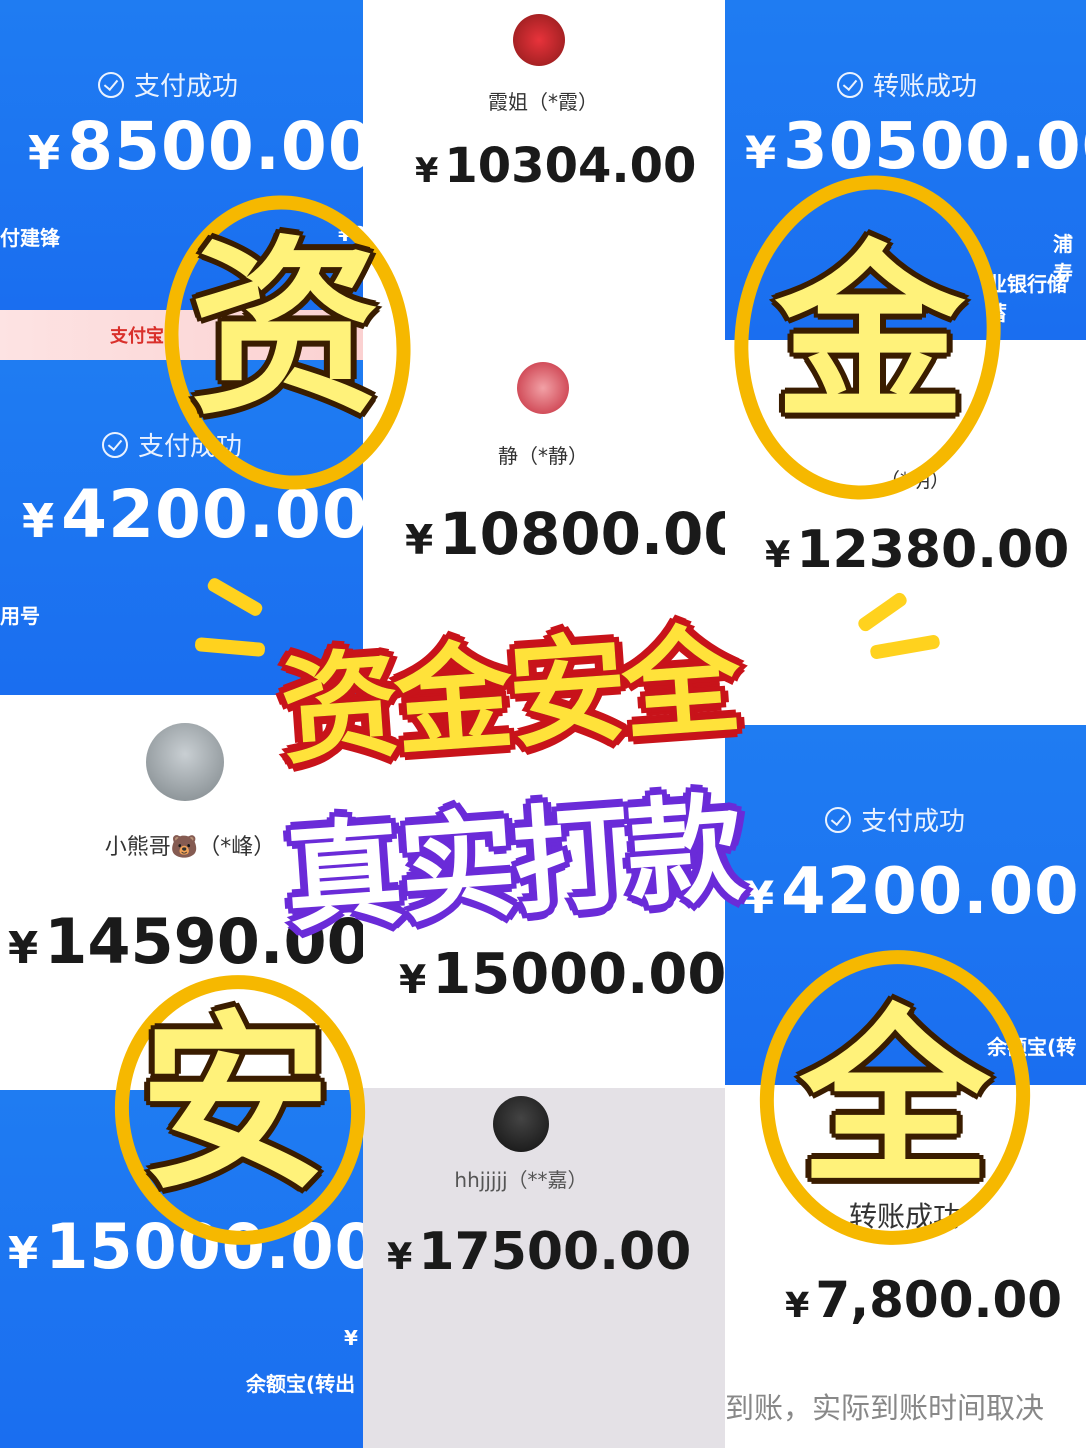  I want to click on overlay-char-2: 金, so click(869, 334).